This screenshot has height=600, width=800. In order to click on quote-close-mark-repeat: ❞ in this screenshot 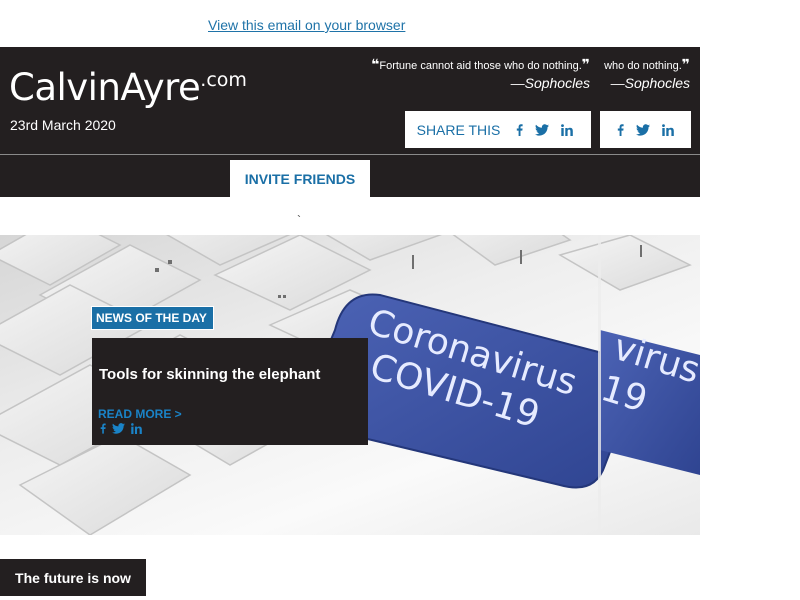, I will do `click(685, 64)`.